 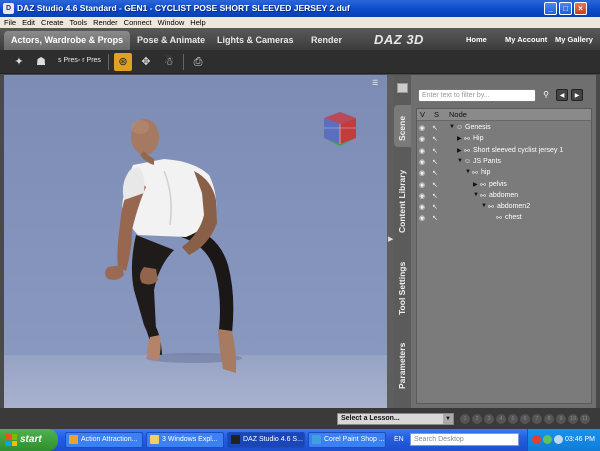 I want to click on tab-tool-settings: Tool Settings, so click(x=402, y=281).